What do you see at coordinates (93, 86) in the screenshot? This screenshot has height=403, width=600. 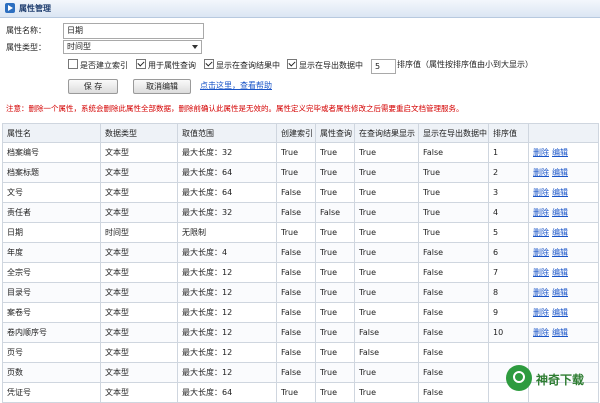 I see `save-button: 保 存` at bounding box center [93, 86].